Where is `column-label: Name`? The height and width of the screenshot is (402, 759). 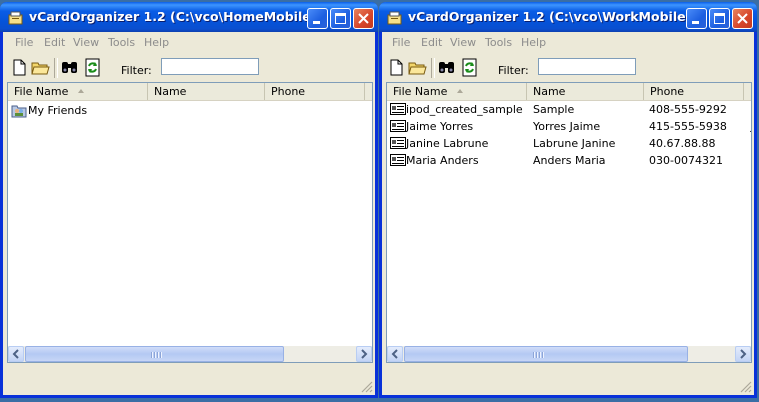
column-label: Name is located at coordinates (170, 91).